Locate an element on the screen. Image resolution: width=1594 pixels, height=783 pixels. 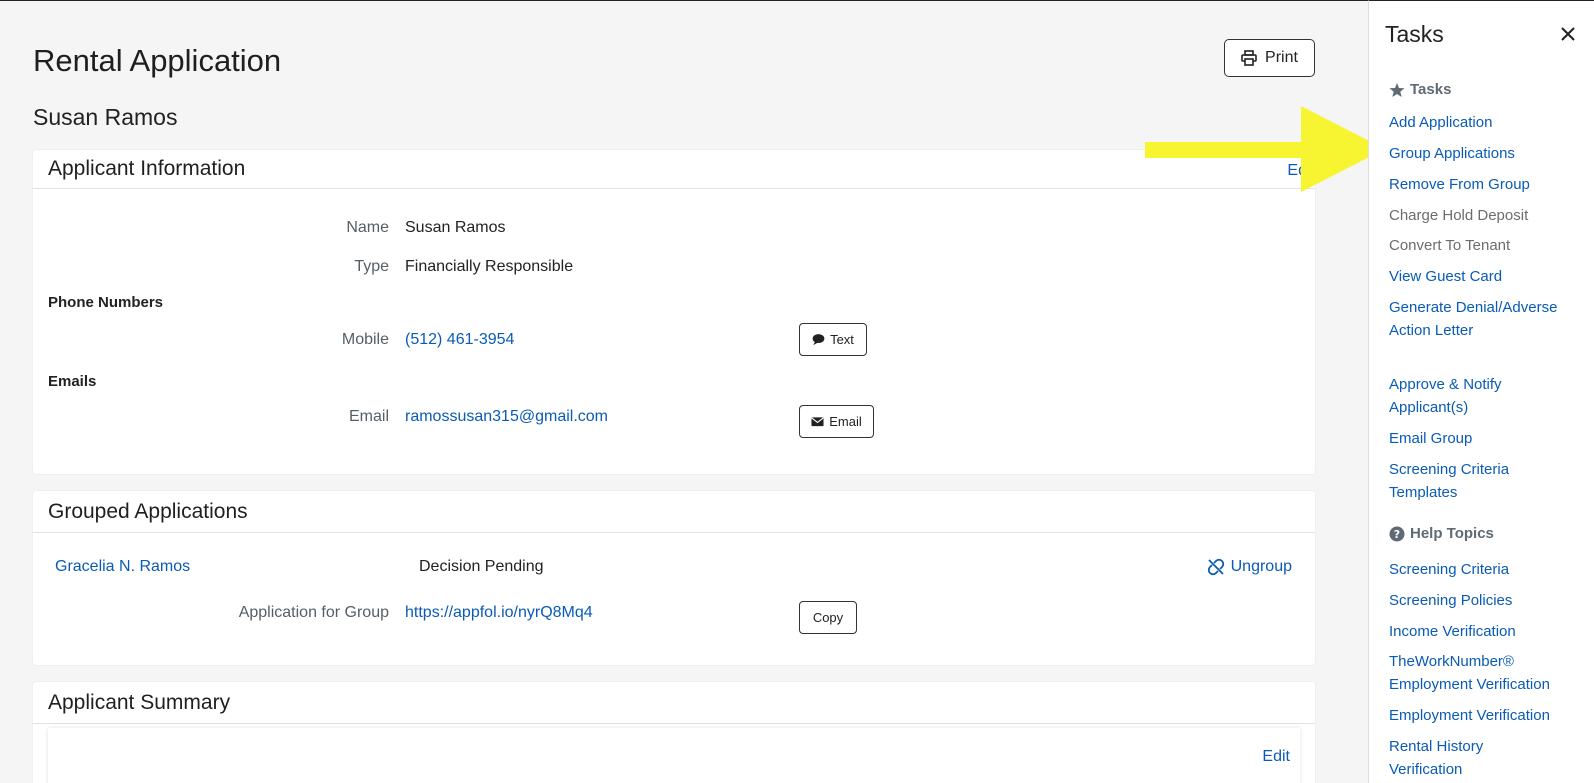
emails-section-heading: Emails is located at coordinates (72, 381).